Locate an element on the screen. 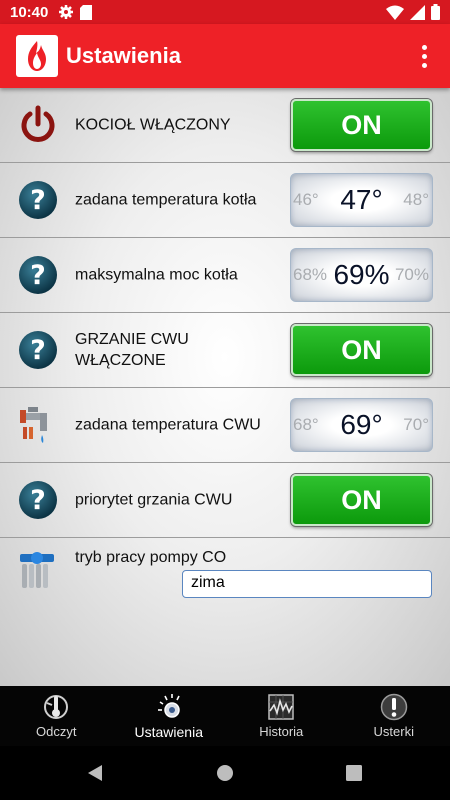 This screenshot has width=450, height=800. pump-mode-field: zima is located at coordinates (307, 584).